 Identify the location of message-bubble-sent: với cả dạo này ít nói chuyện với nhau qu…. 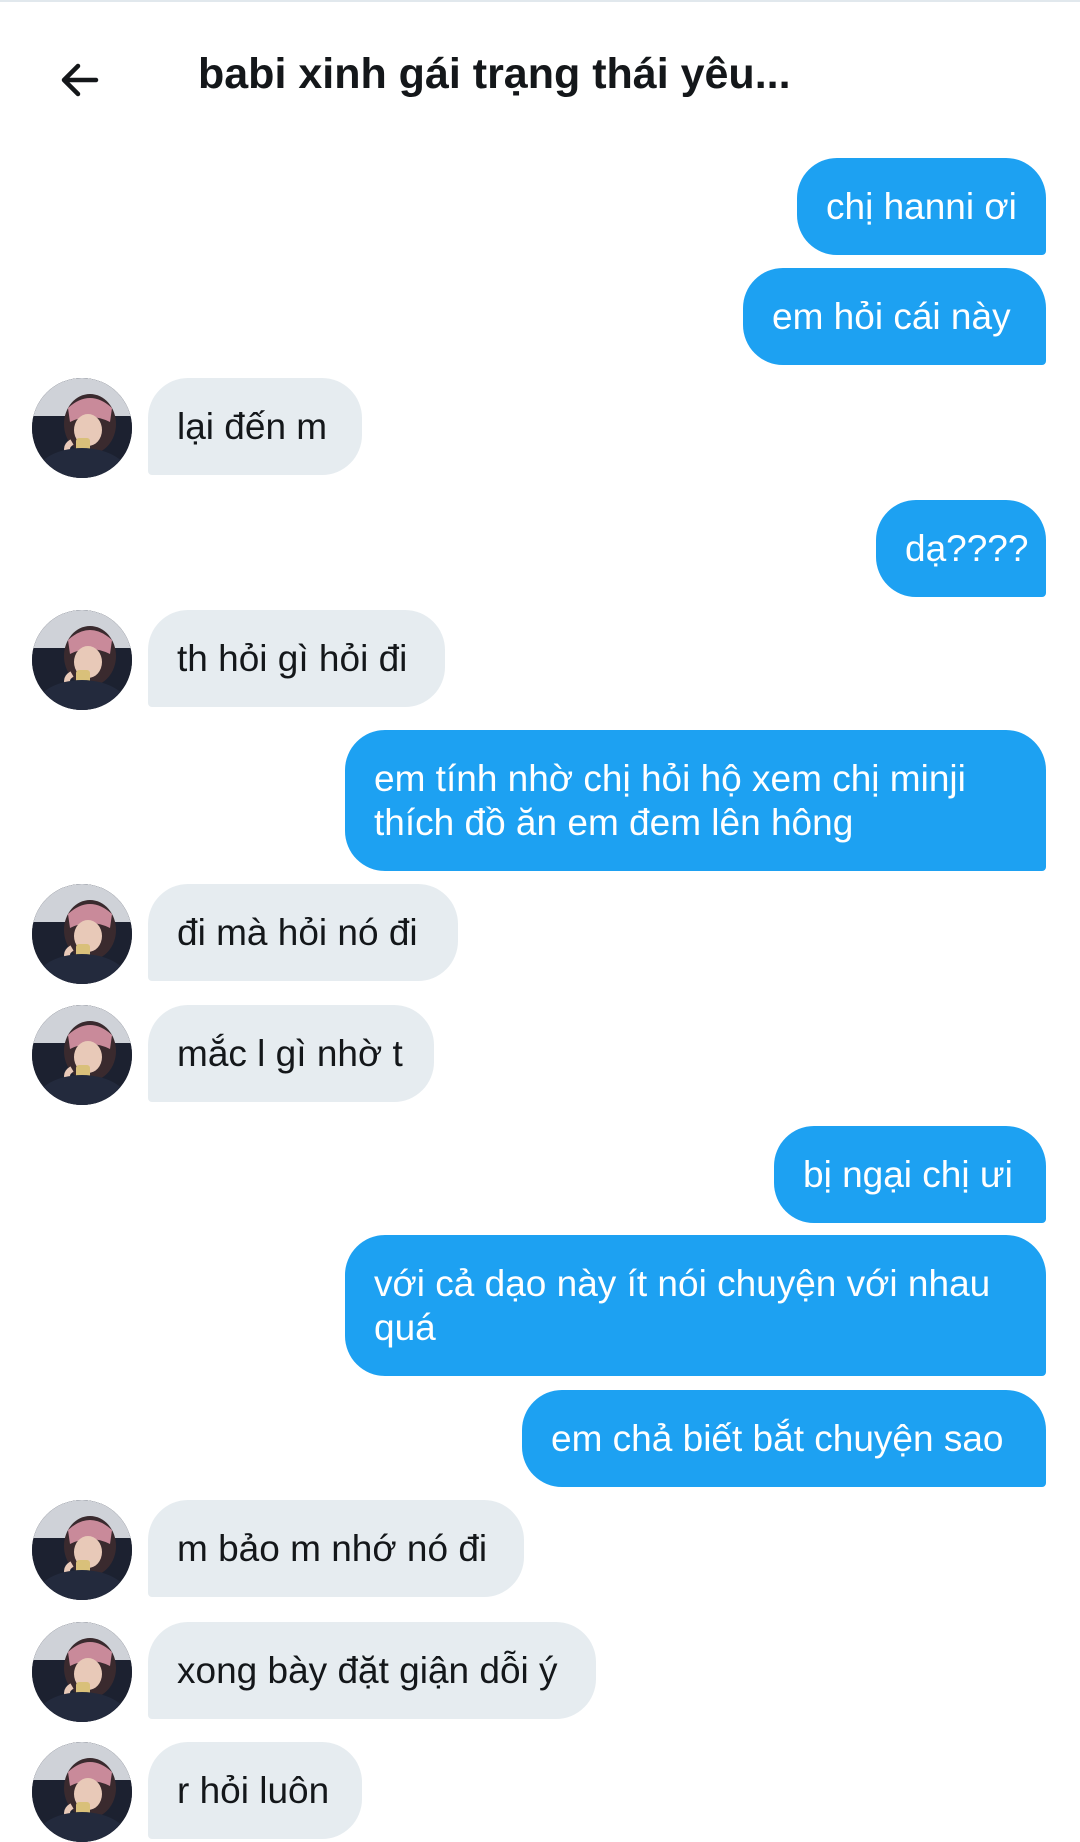
(695, 1305).